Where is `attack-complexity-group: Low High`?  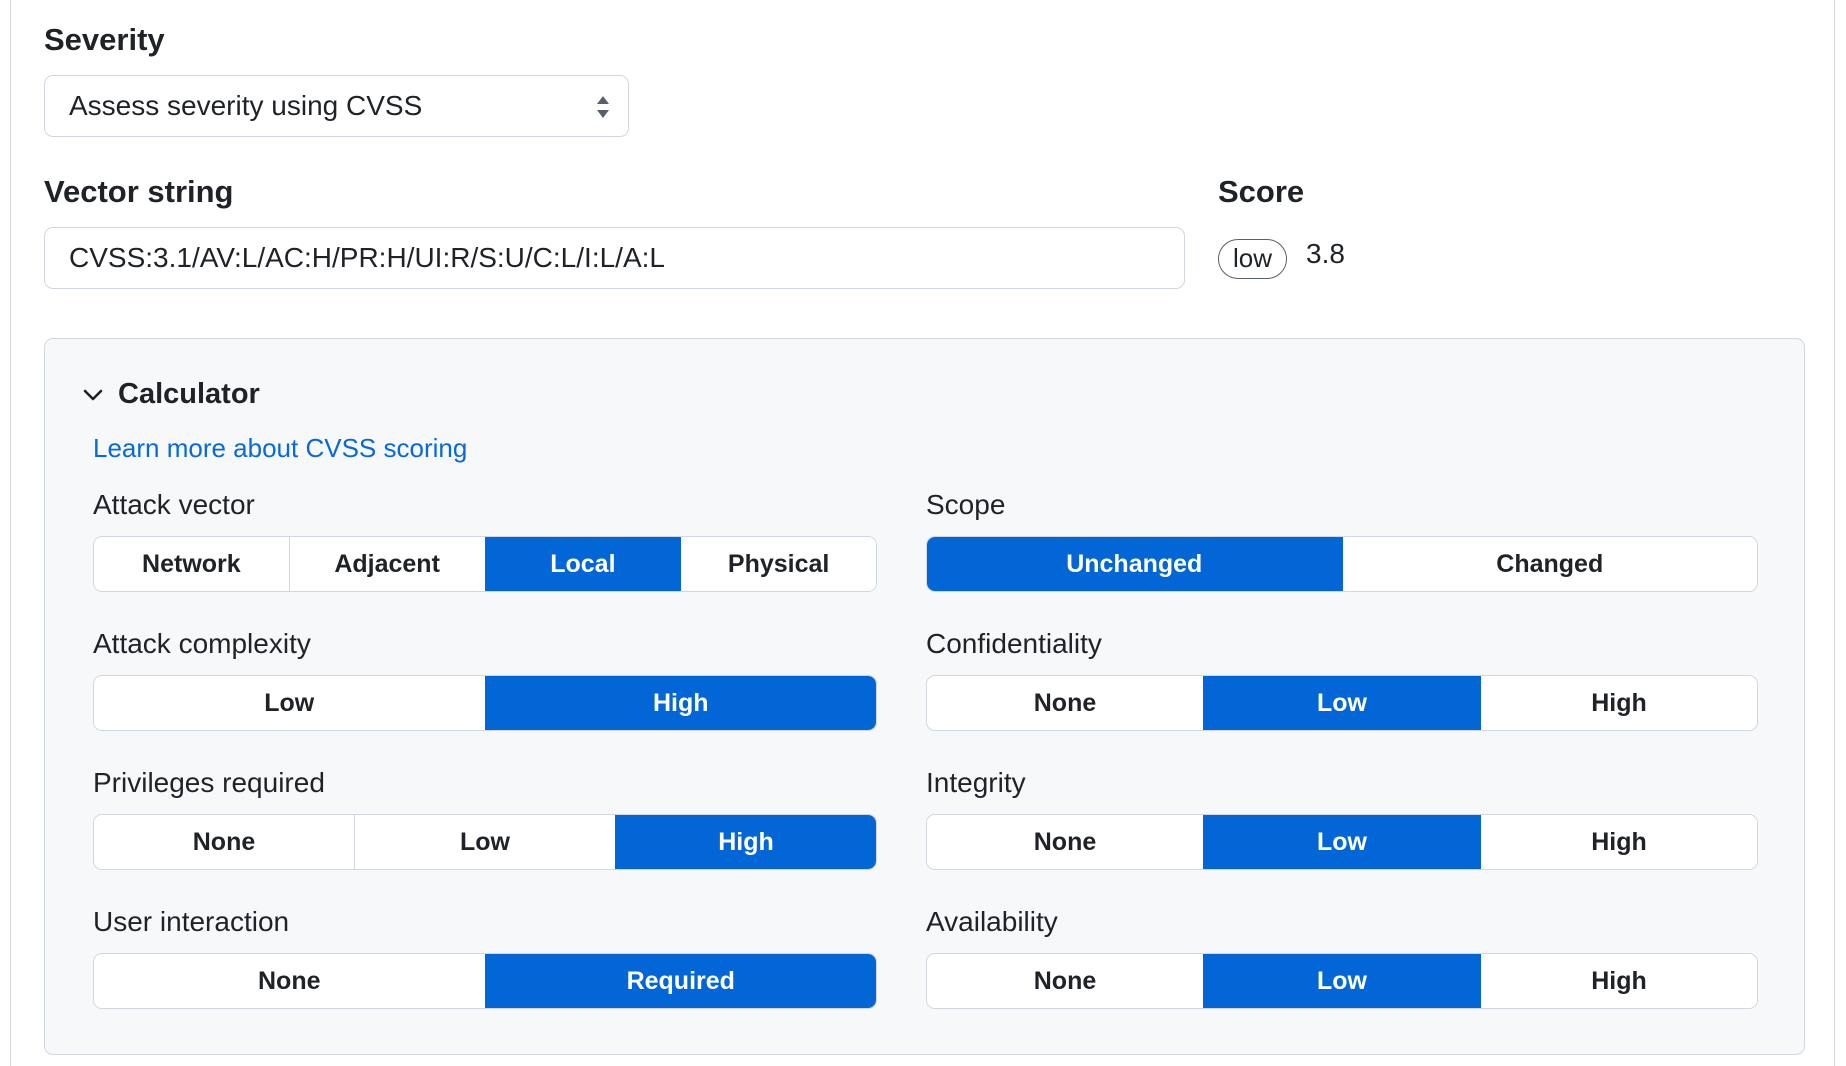 attack-complexity-group: Low High is located at coordinates (485, 703).